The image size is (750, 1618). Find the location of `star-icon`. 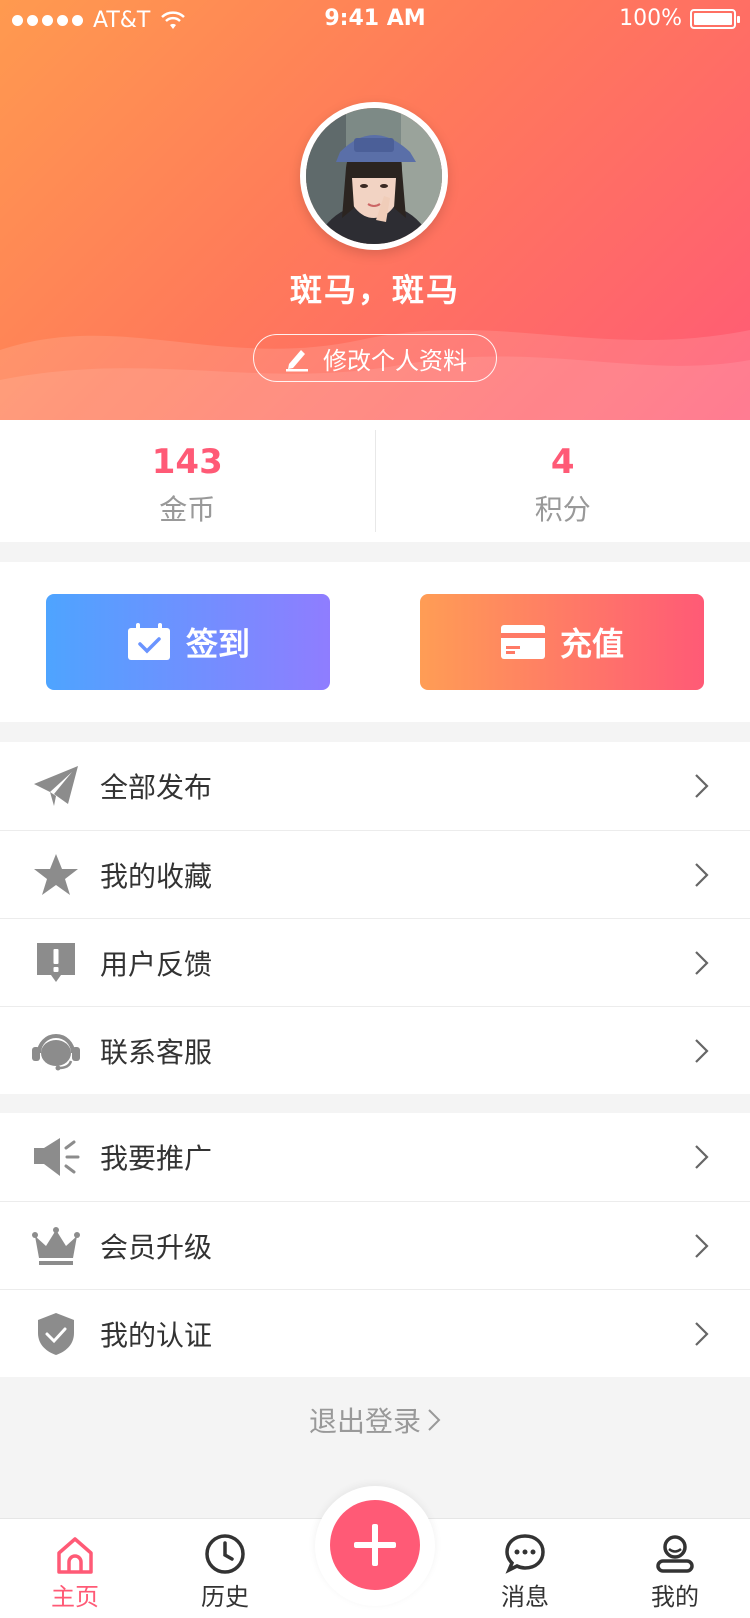

star-icon is located at coordinates (56, 875).